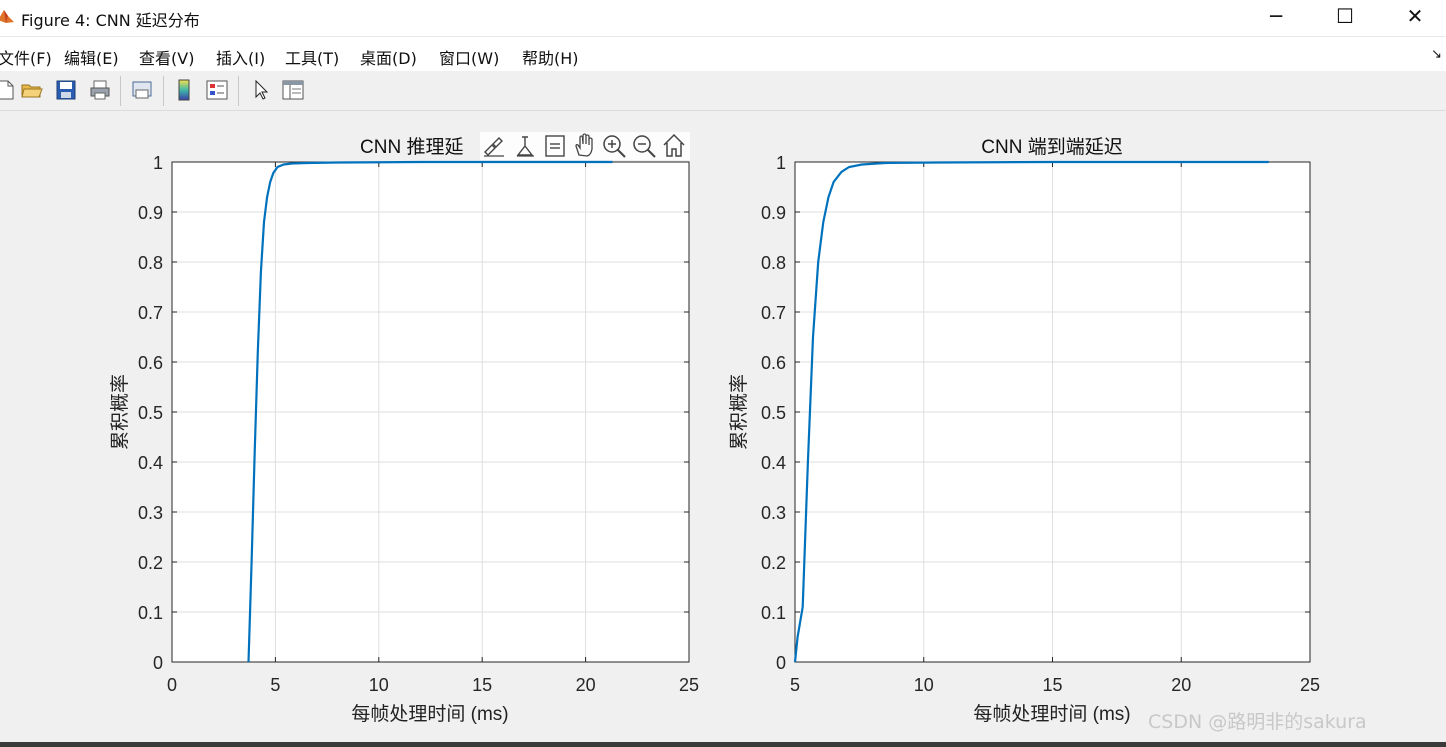 The height and width of the screenshot is (747, 1446). What do you see at coordinates (1257, 722) in the screenshot?
I see `watermark: CSDN @路明非的sakura` at bounding box center [1257, 722].